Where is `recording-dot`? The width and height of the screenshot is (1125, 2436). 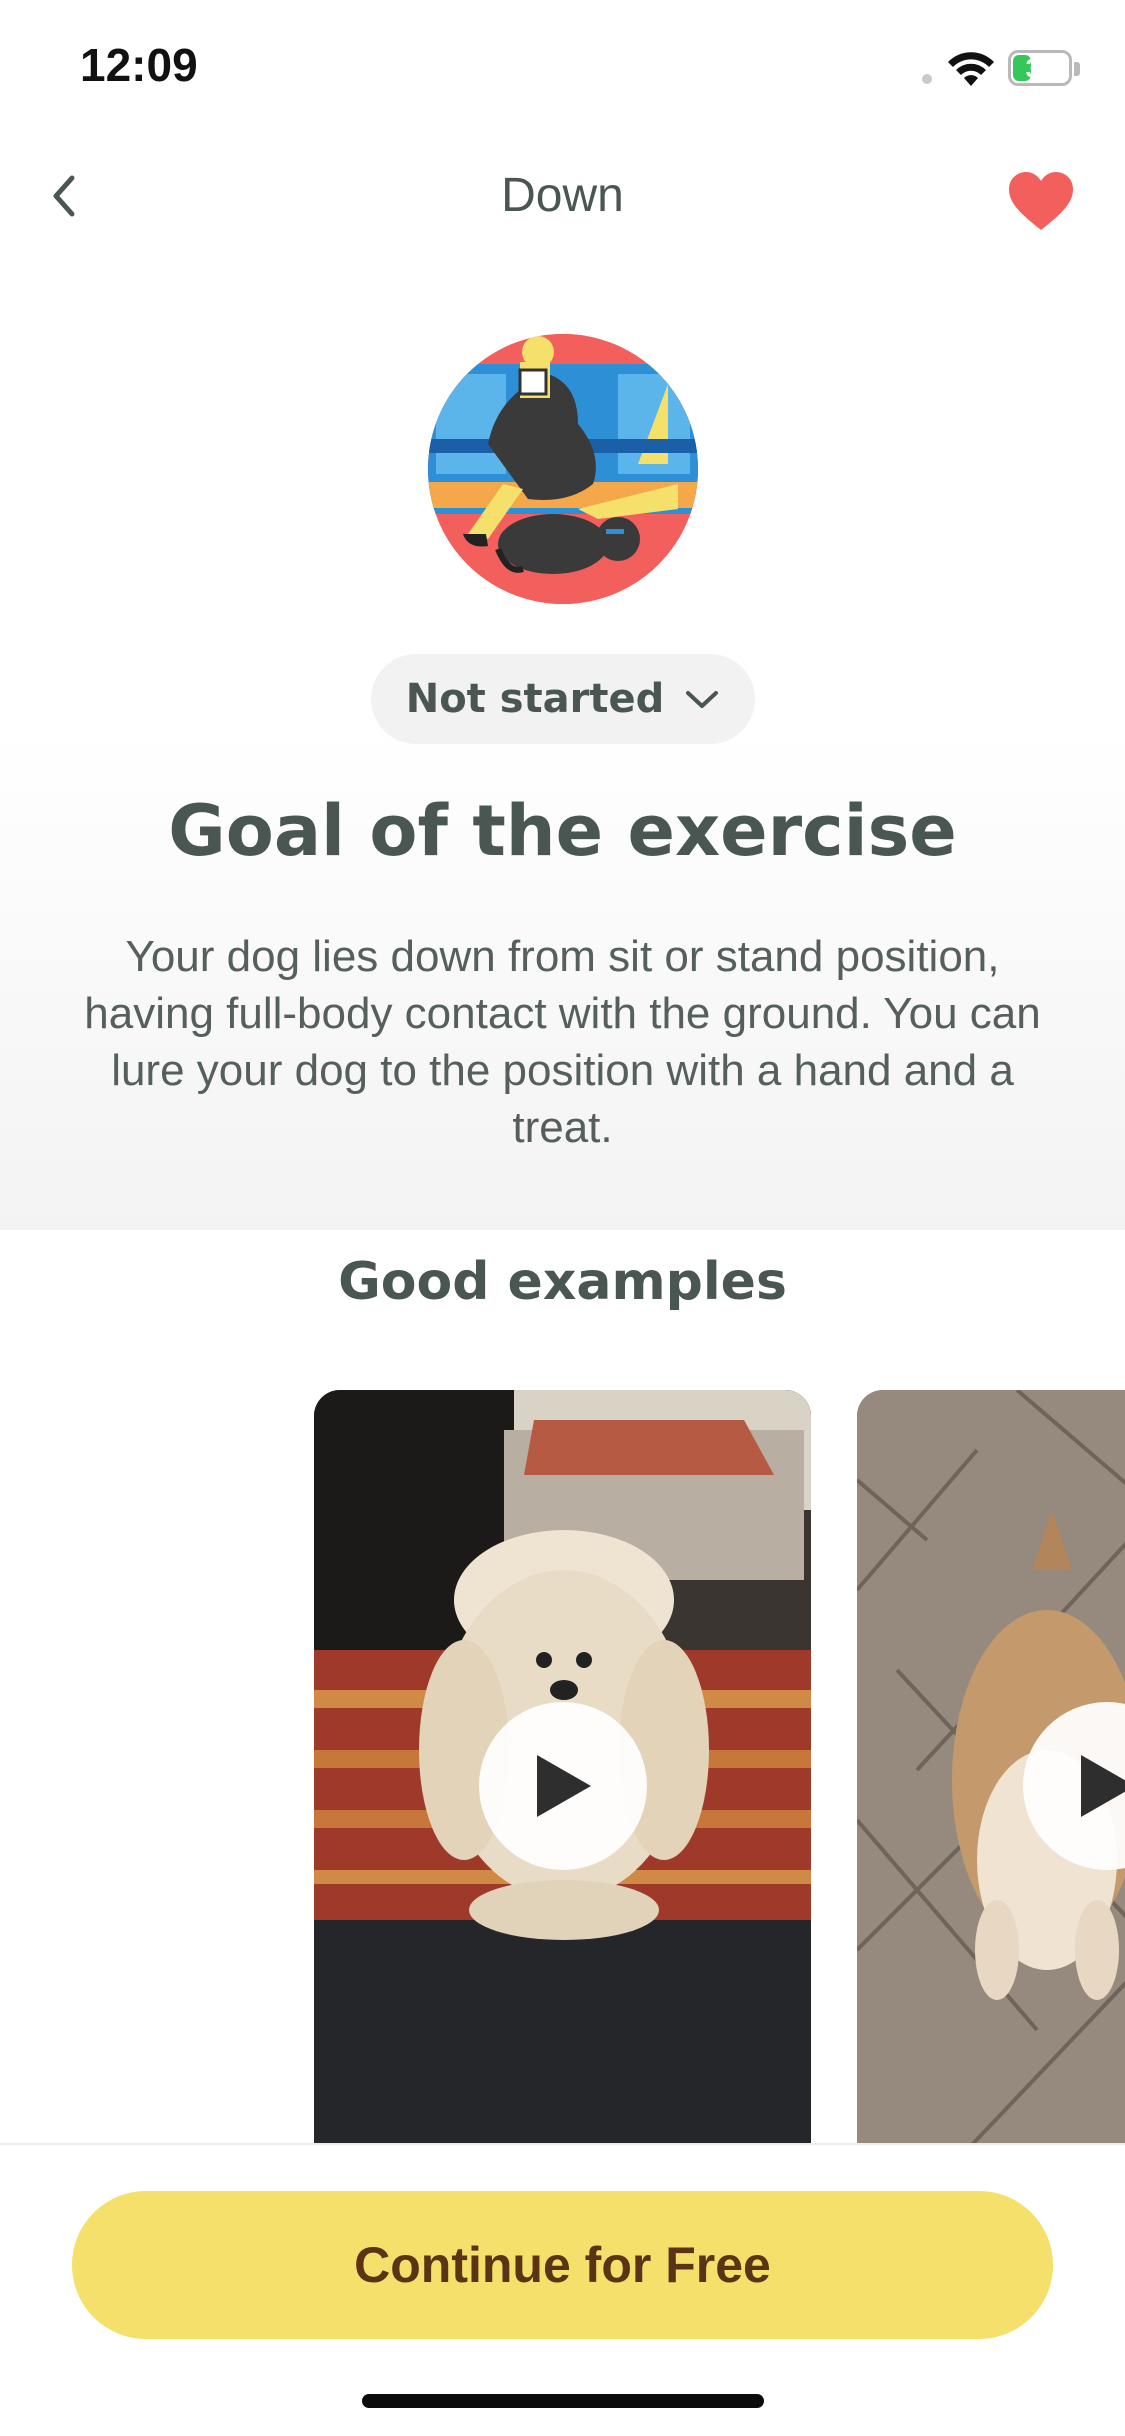
recording-dot is located at coordinates (927, 79).